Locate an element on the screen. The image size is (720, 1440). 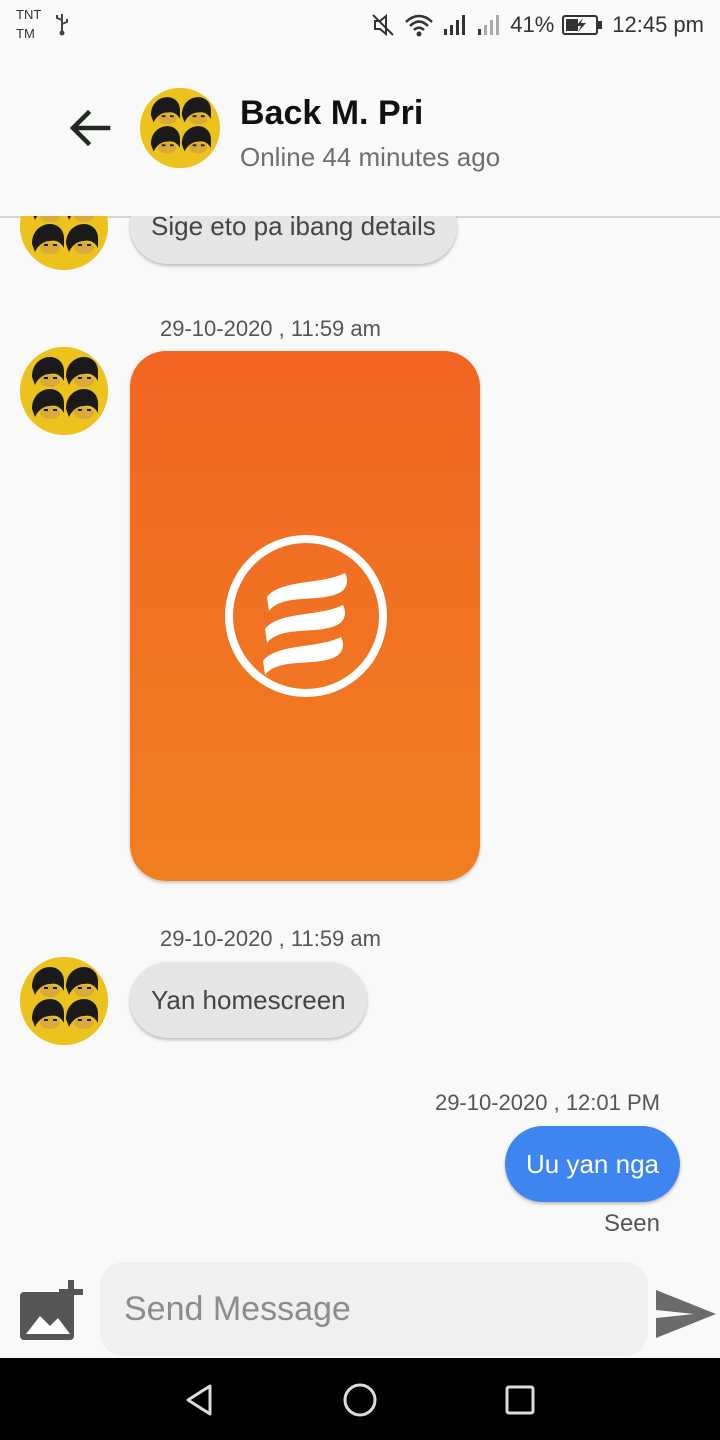
message-timestamp: 29-10-2020 , 12:01 PM is located at coordinates (547, 1102).